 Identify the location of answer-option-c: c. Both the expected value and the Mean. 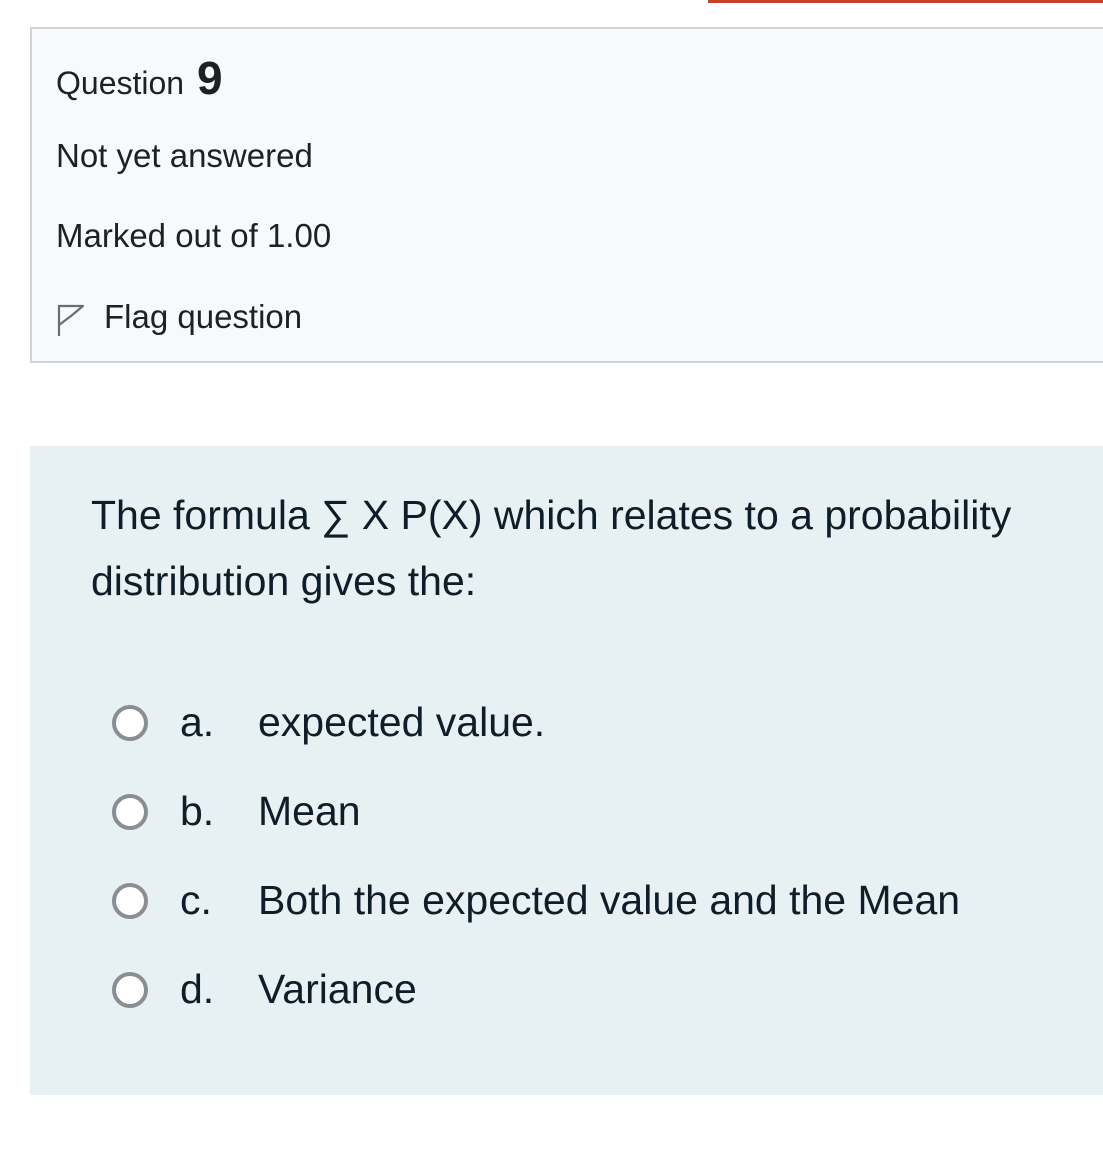
(536, 900).